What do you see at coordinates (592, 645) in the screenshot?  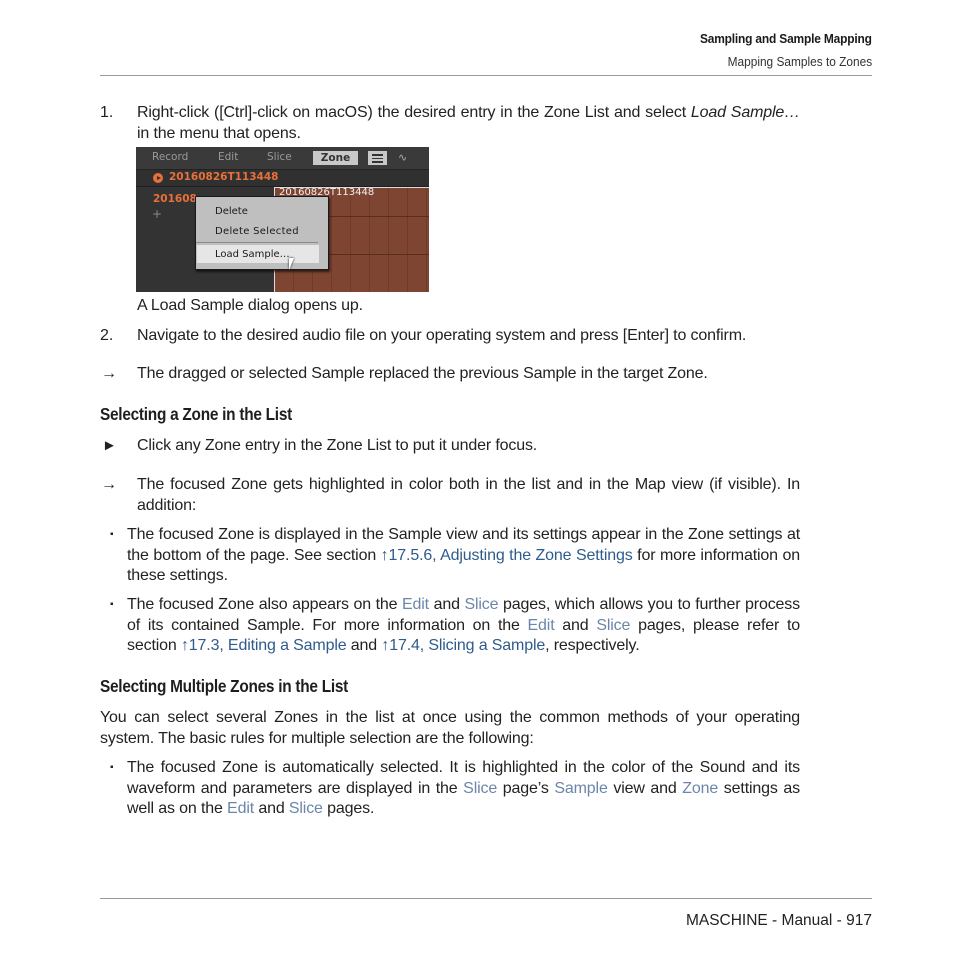 I see `text-run: , respectively.` at bounding box center [592, 645].